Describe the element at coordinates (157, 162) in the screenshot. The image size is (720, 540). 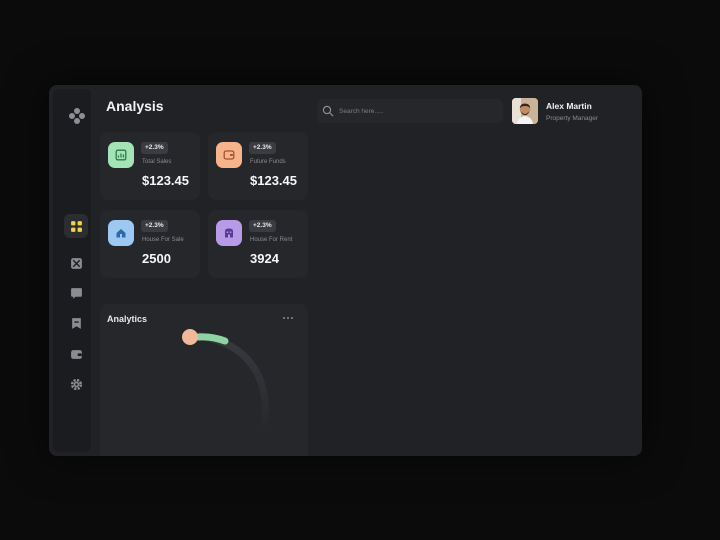
I see `card-label: Total Sales` at that location.